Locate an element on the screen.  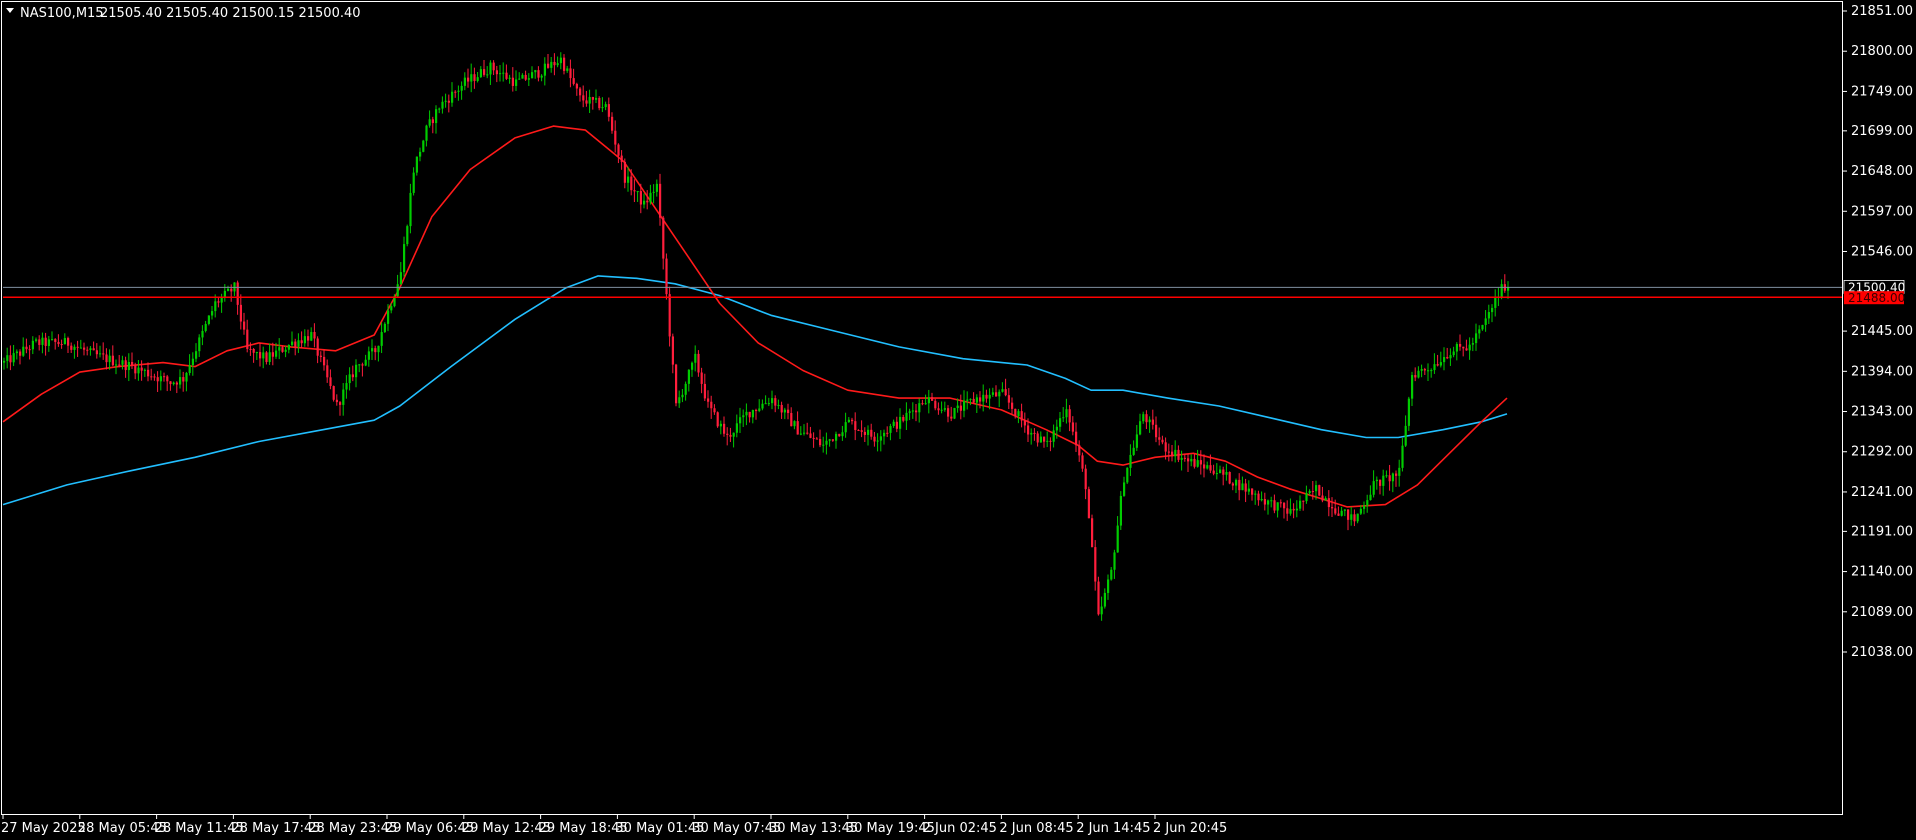
x-tick-label: 2 Jun 20:45 is located at coordinates (1190, 828).